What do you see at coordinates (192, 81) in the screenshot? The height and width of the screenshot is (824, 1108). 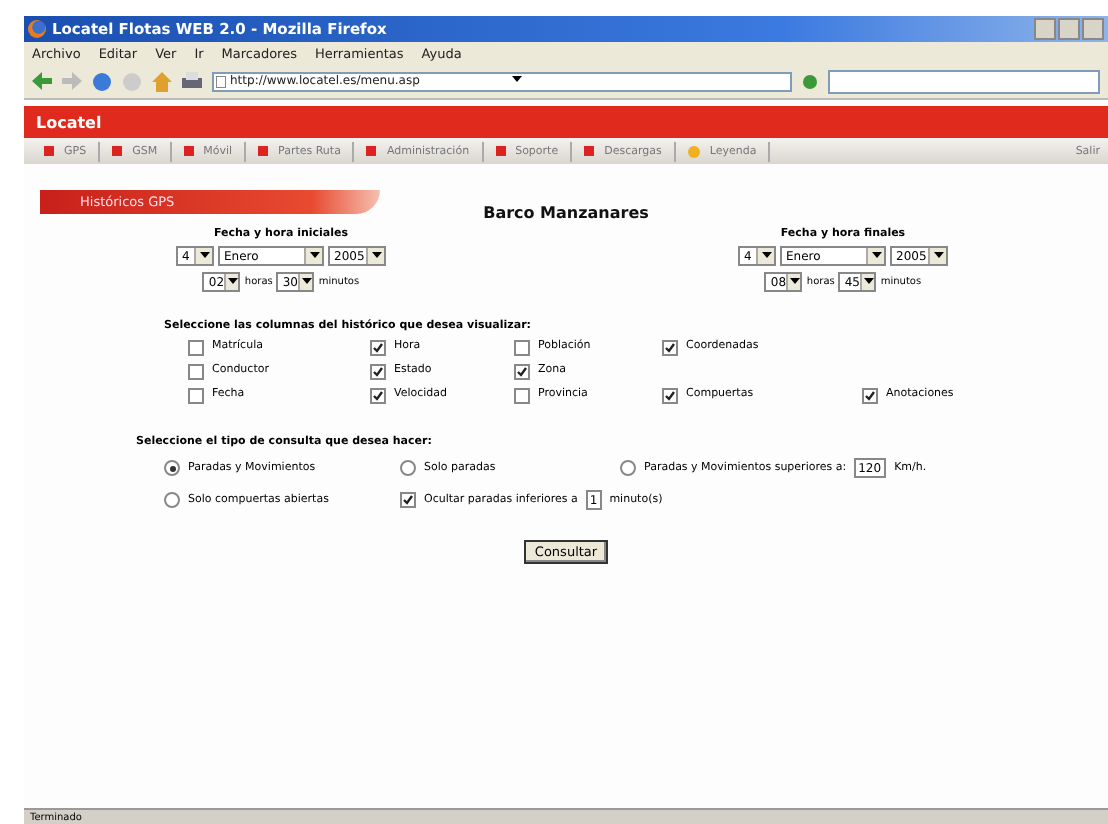 I see `print-icon` at bounding box center [192, 81].